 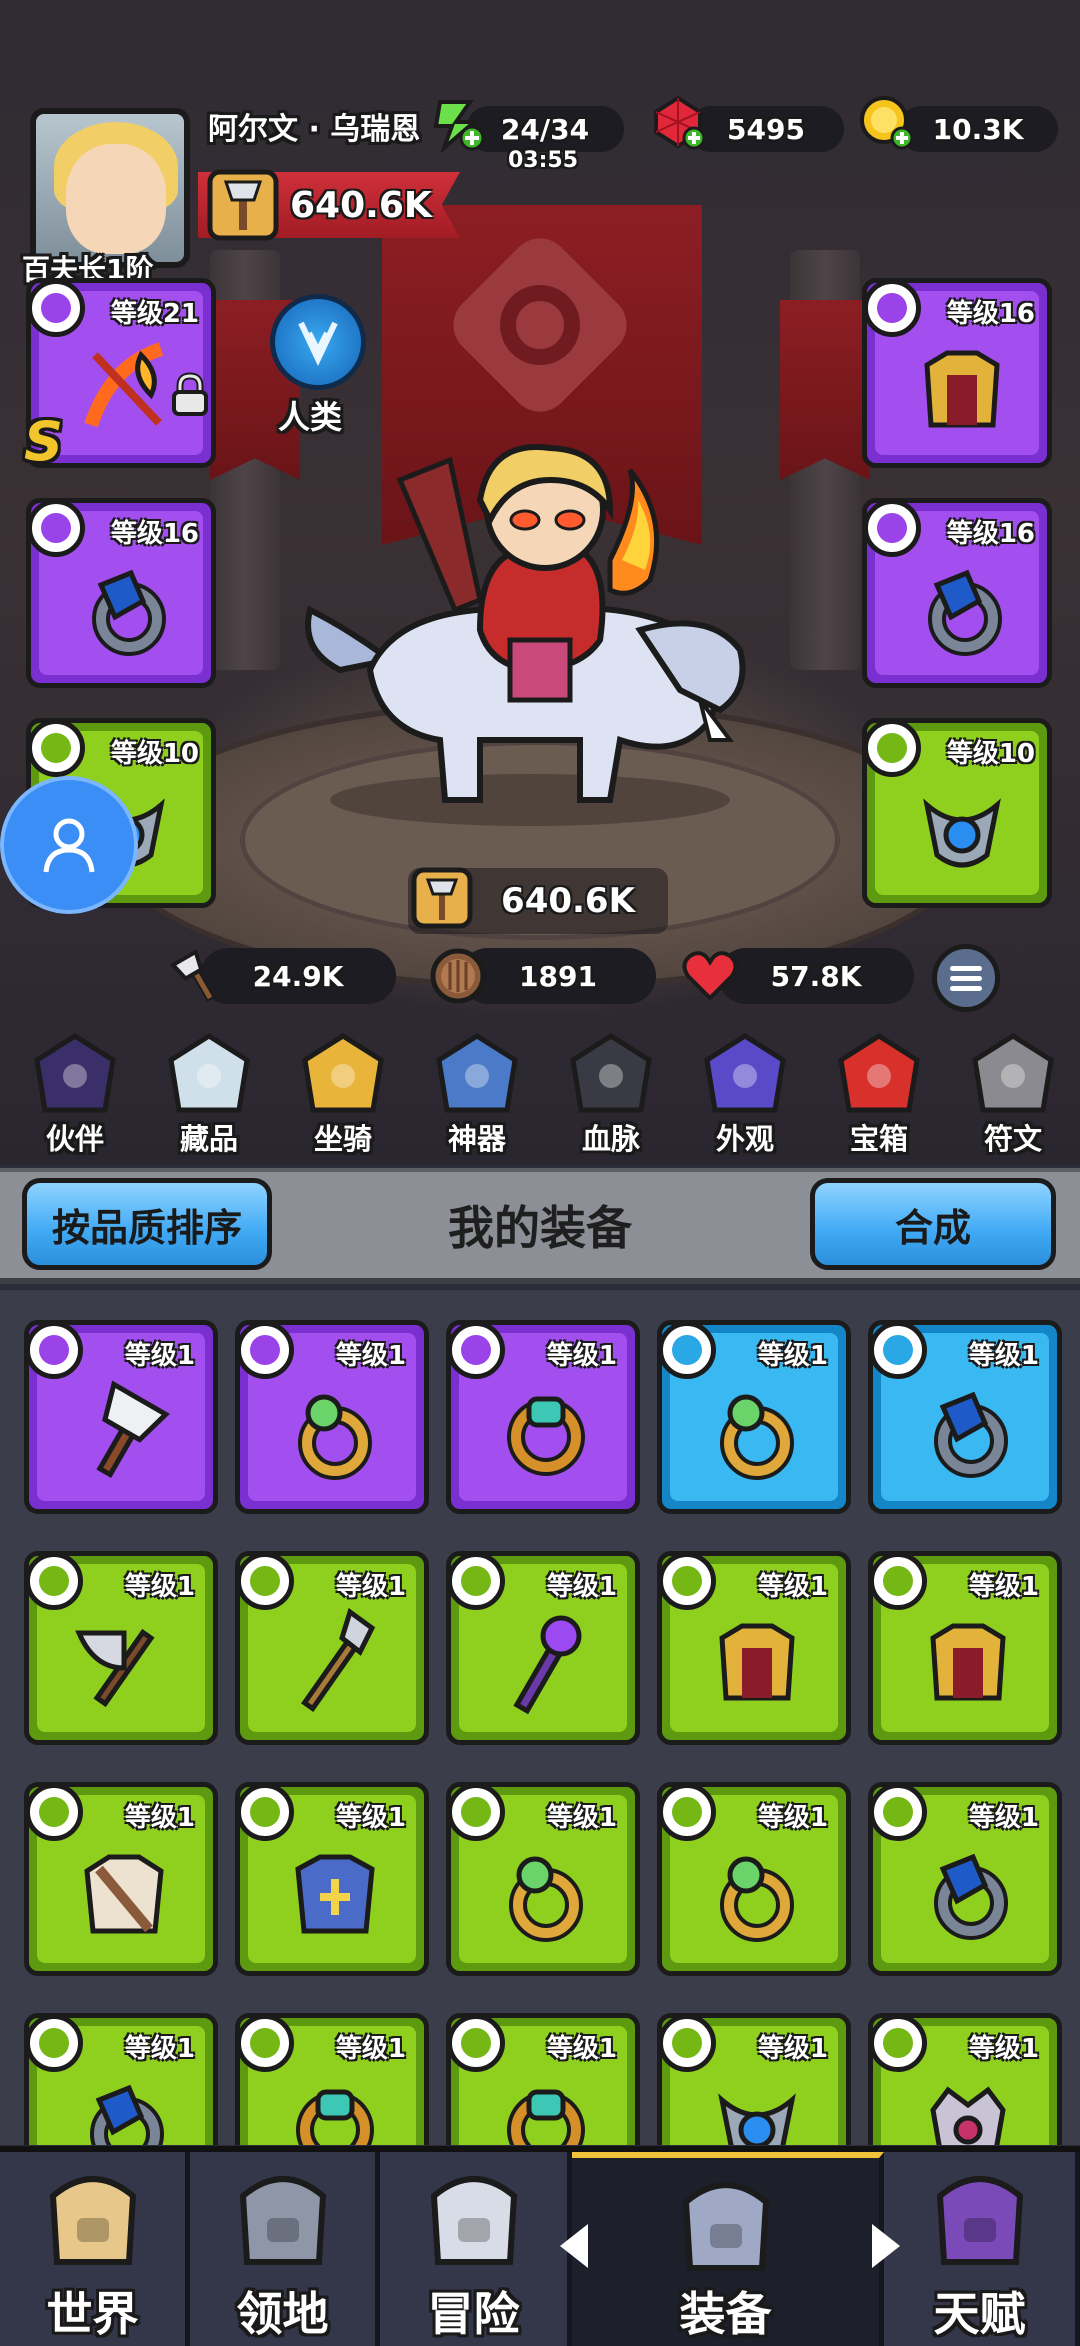 I want to click on spear-icon, so click(x=335, y=1662).